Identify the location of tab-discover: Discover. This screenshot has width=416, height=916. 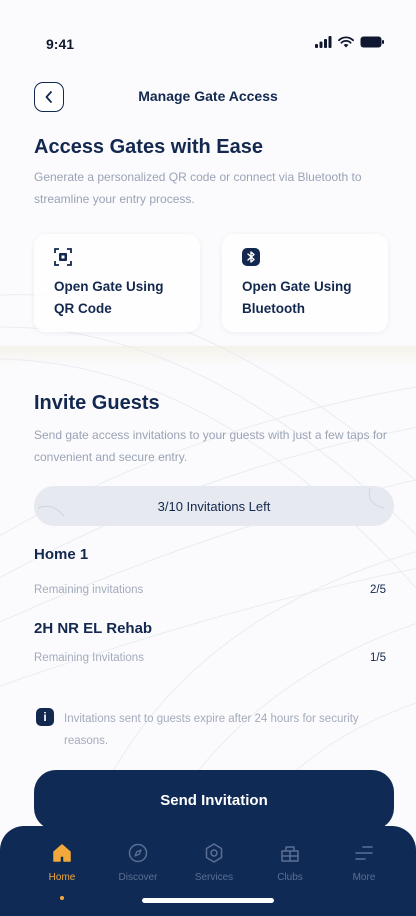
(138, 862).